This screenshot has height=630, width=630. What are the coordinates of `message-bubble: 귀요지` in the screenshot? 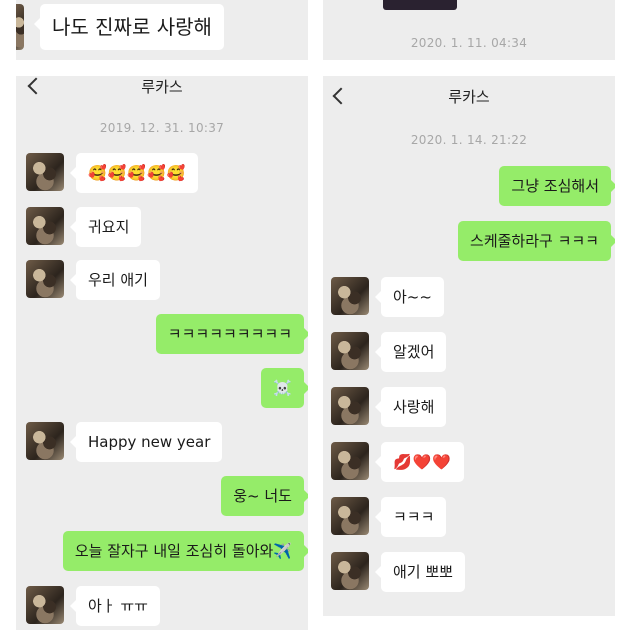 It's located at (105, 227).